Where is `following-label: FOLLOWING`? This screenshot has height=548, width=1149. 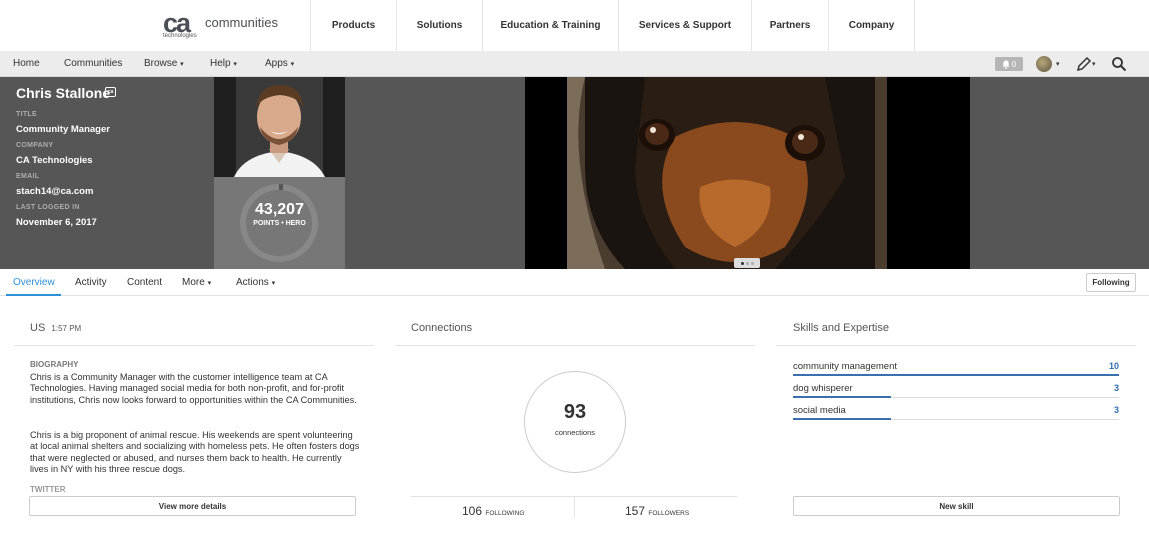
following-label: FOLLOWING is located at coordinates (505, 513).